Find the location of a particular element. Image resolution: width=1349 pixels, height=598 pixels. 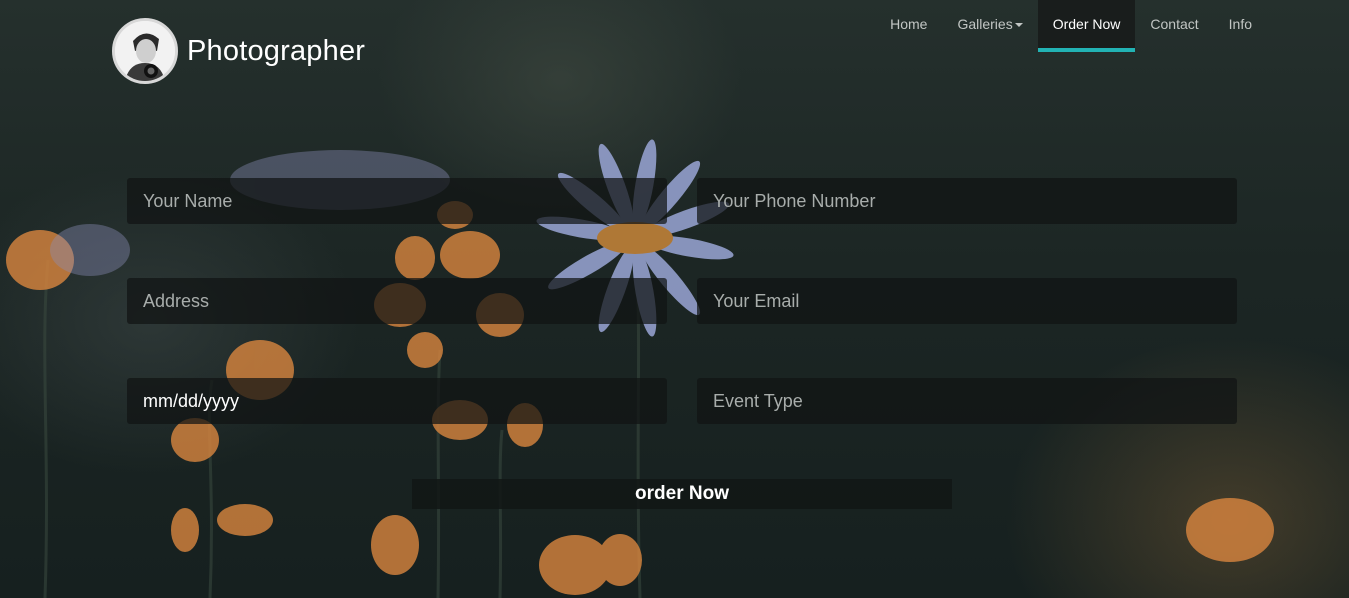

nav-galleries: Galleries is located at coordinates (989, 26).